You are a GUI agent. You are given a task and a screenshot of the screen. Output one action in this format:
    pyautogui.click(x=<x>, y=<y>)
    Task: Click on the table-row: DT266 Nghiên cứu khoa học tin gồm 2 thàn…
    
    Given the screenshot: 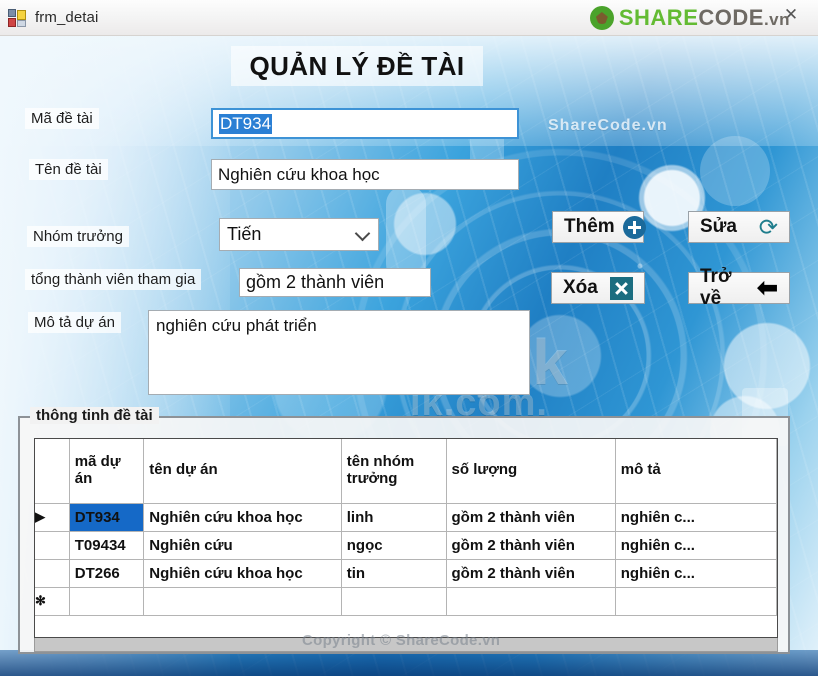 What is the action you would take?
    pyautogui.click(x=406, y=573)
    